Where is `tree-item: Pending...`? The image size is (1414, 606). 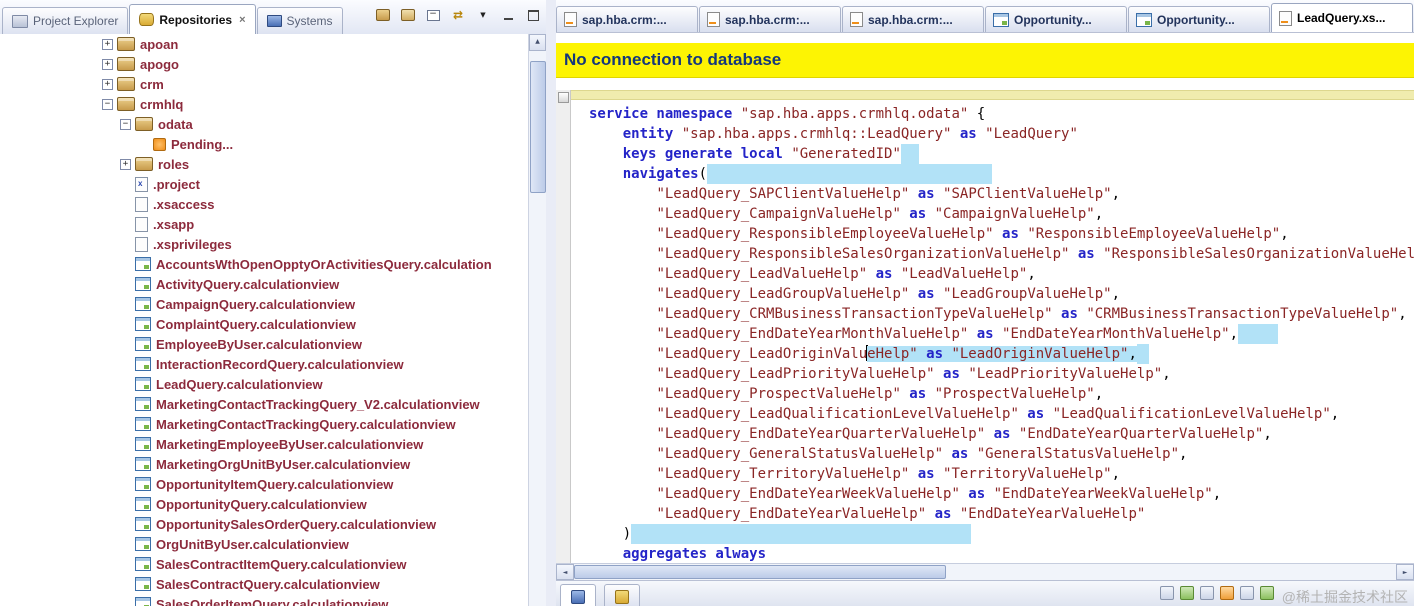
tree-item: Pending... is located at coordinates (264, 144).